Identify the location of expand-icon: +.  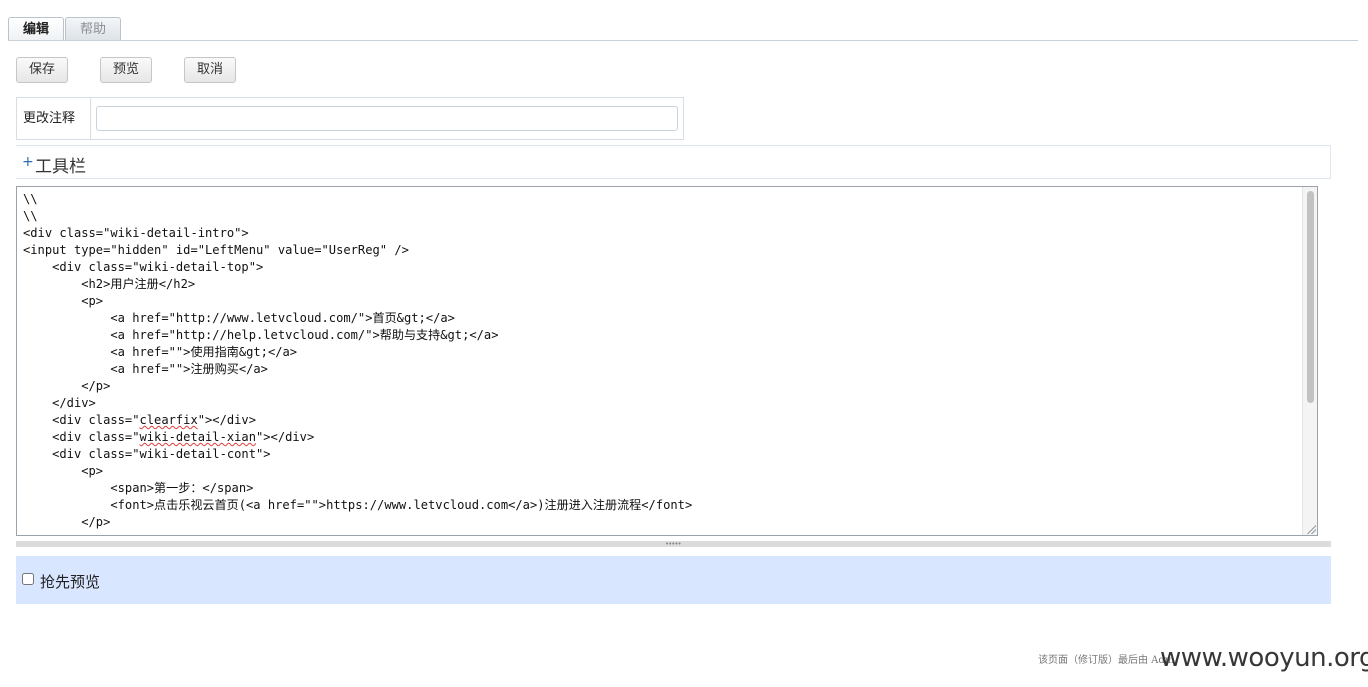
(28, 162).